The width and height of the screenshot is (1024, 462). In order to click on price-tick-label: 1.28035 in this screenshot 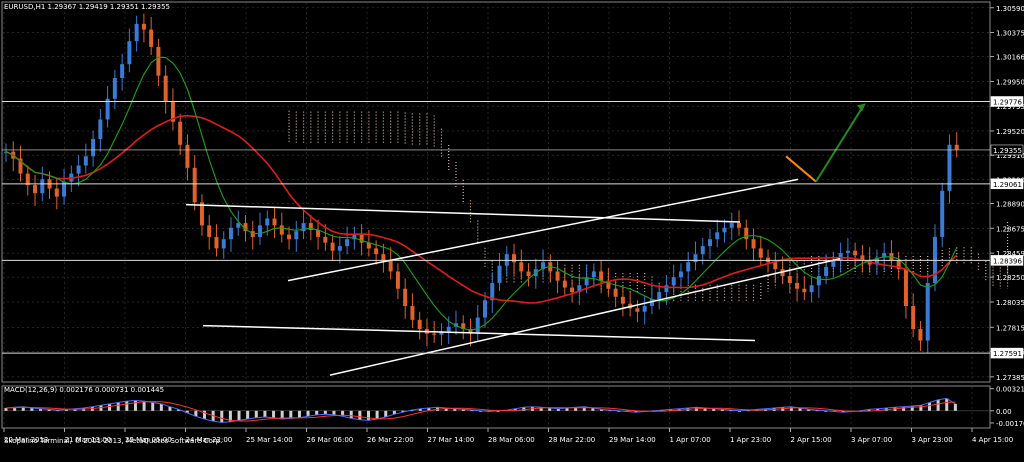, I will do `click(1010, 303)`.